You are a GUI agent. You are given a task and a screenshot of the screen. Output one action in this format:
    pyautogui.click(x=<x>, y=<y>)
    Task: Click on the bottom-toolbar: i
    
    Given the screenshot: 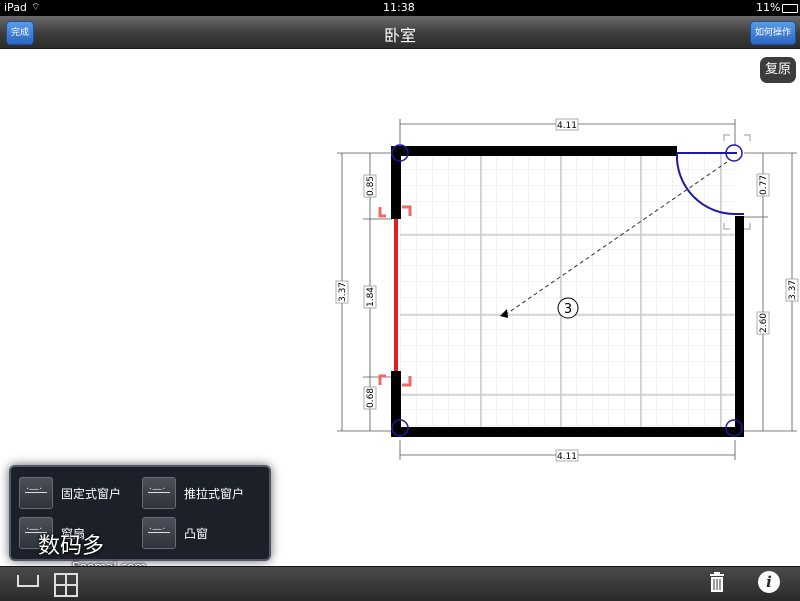 What is the action you would take?
    pyautogui.click(x=400, y=583)
    